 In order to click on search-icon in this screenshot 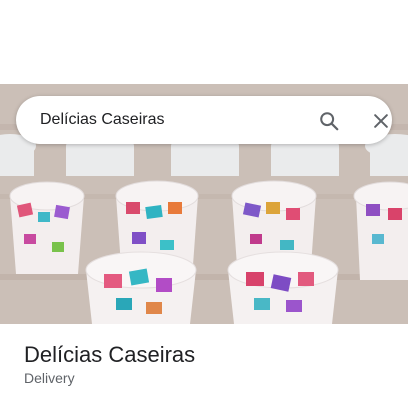, I will do `click(329, 121)`.